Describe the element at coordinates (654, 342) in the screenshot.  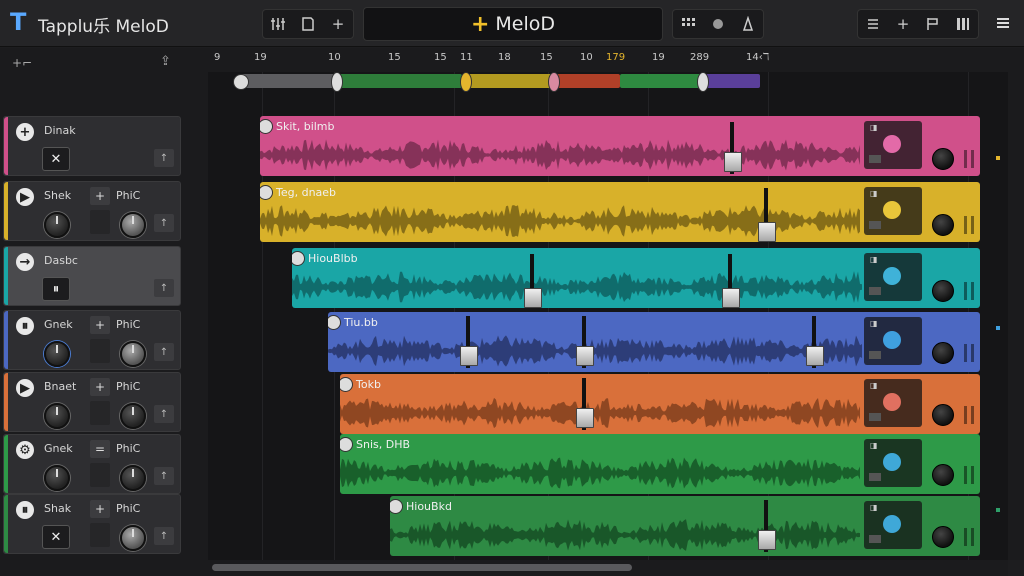
I see `audio-clip-4: Tiu.bb ◨` at that location.